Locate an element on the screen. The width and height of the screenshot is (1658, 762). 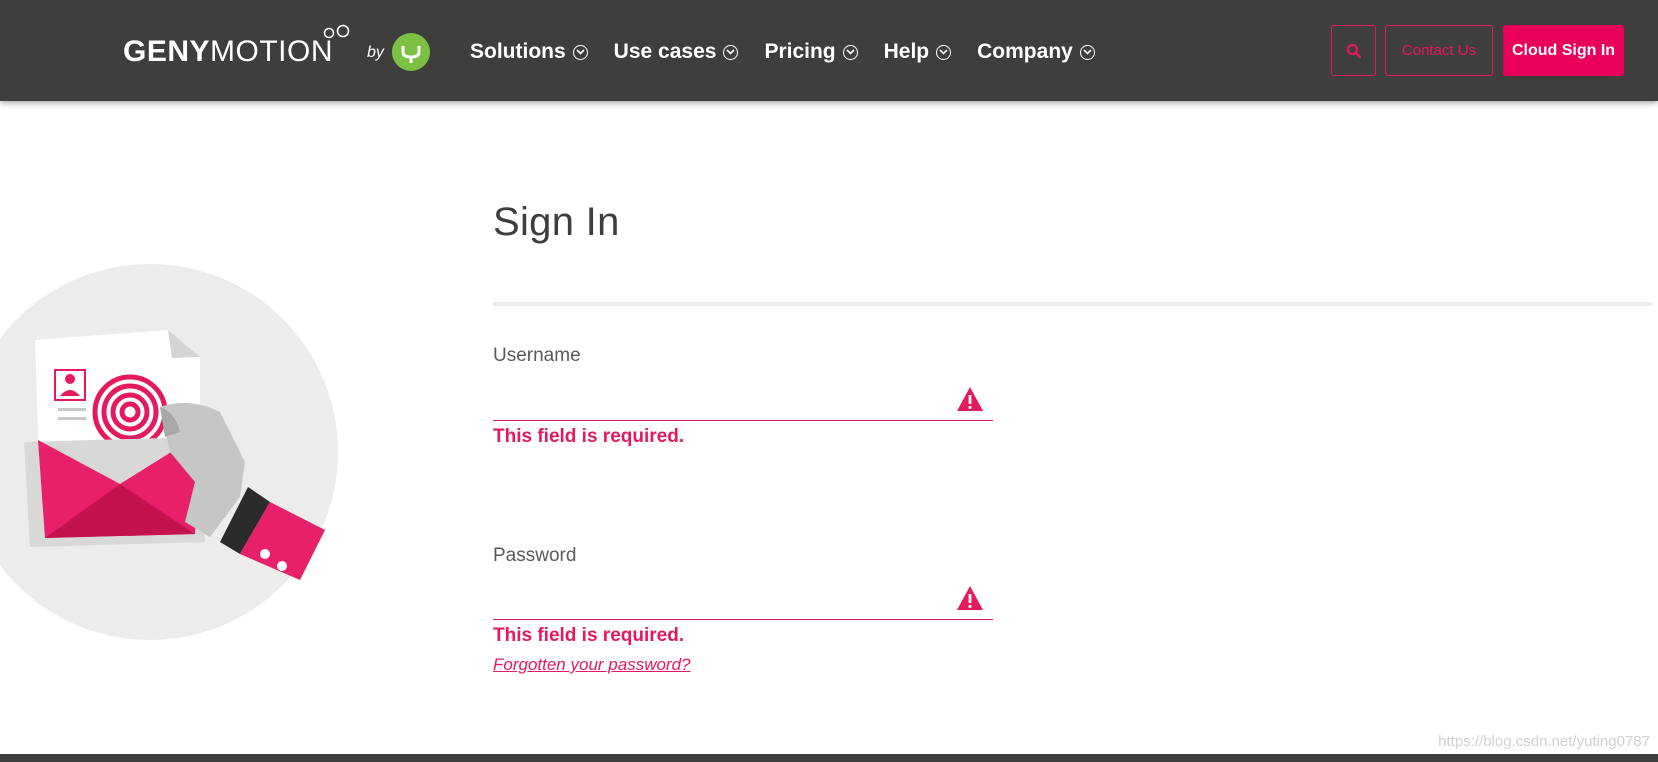
nav-label: Pricing is located at coordinates (800, 51).